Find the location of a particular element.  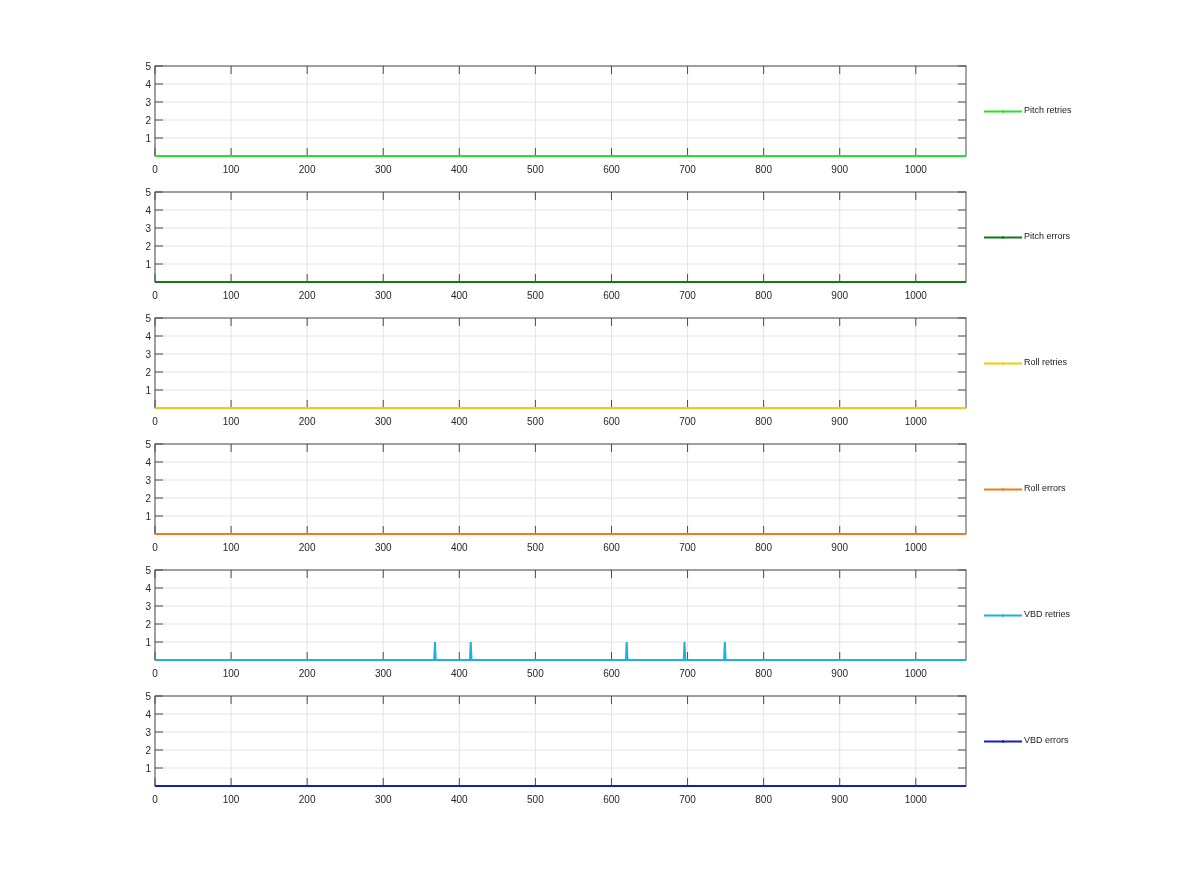

legend-label: Roll retries is located at coordinates (1045, 363).